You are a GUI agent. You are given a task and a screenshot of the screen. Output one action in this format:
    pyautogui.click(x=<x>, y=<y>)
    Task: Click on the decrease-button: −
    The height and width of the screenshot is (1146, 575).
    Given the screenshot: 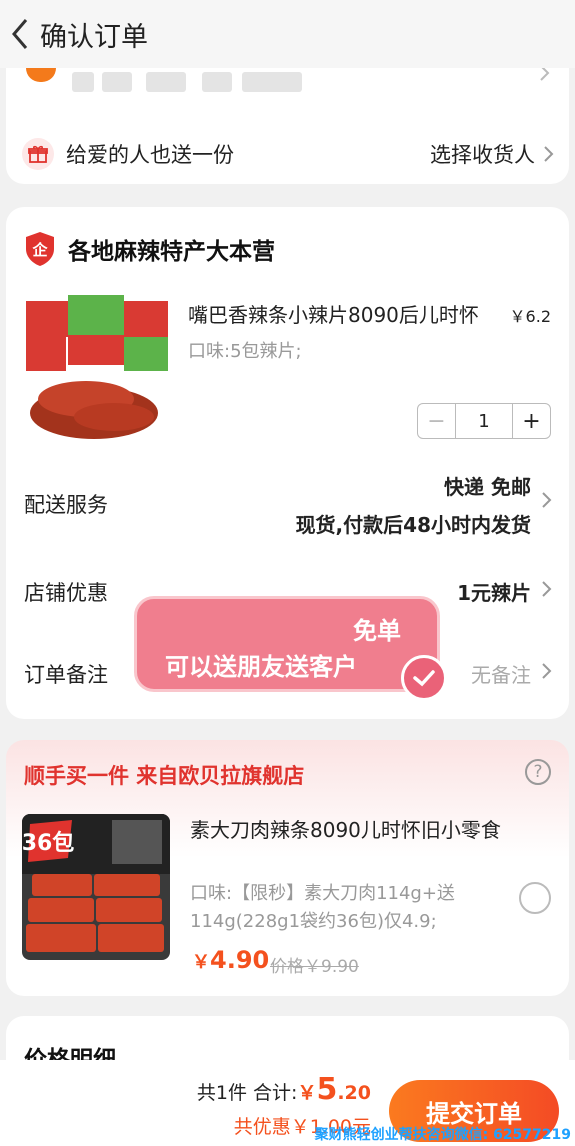 What is the action you would take?
    pyautogui.click(x=437, y=421)
    